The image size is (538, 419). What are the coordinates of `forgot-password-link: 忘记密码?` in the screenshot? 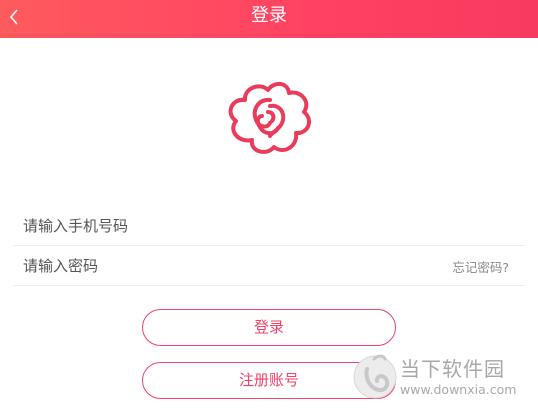 It's located at (480, 266).